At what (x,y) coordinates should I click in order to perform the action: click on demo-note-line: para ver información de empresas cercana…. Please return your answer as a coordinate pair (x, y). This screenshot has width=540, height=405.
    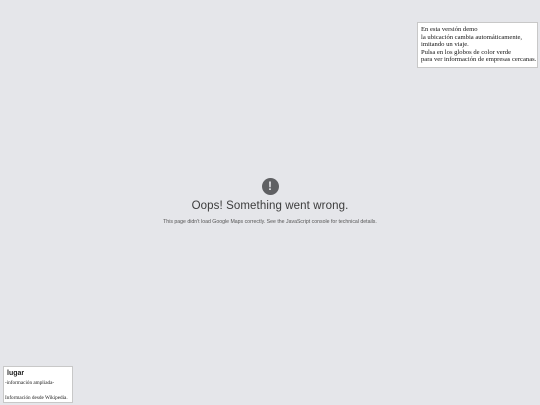
    Looking at the image, I should click on (479, 60).